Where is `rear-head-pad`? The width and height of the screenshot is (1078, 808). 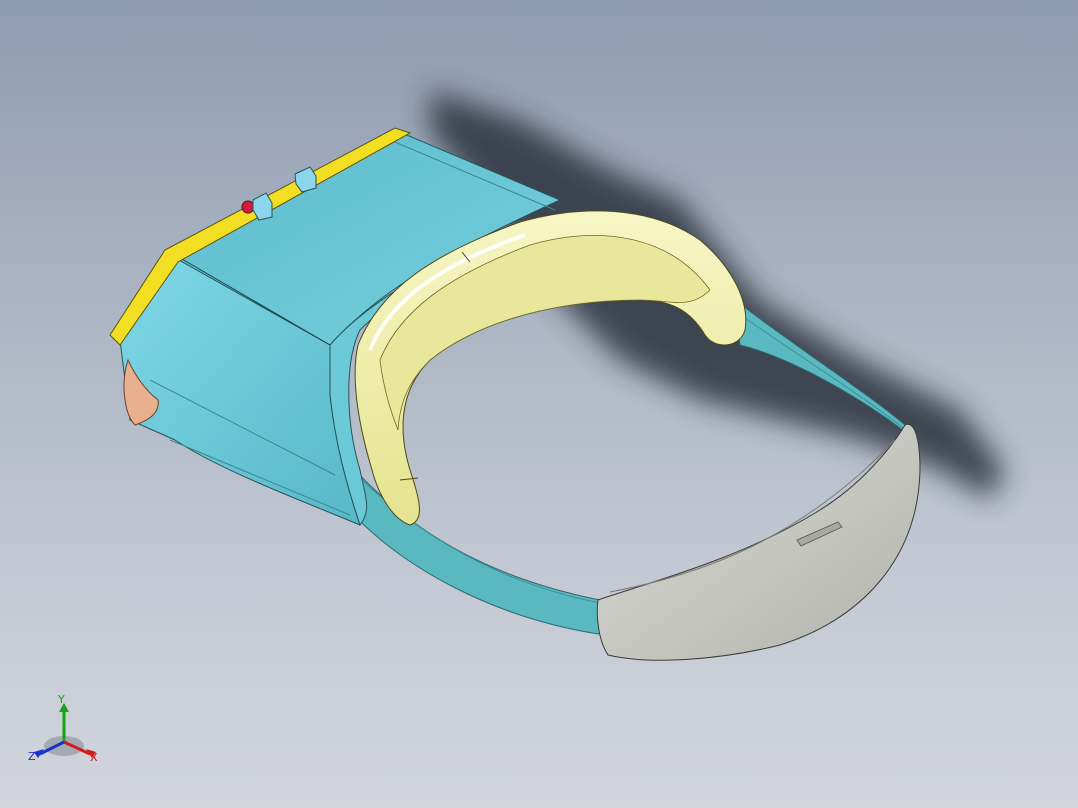 rear-head-pad is located at coordinates (758, 542).